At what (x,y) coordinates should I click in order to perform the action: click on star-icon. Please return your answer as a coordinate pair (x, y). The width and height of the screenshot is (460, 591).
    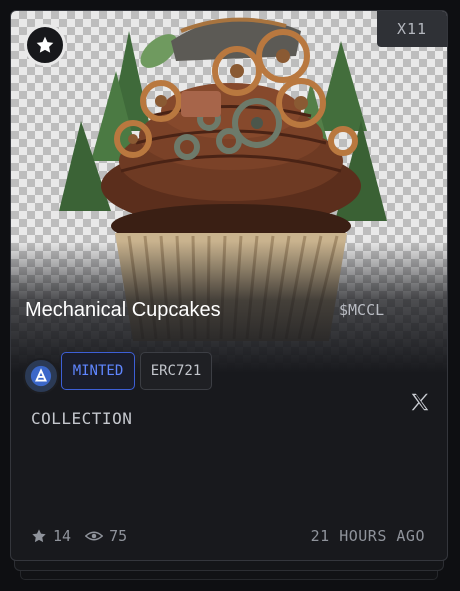
    Looking at the image, I should click on (45, 44).